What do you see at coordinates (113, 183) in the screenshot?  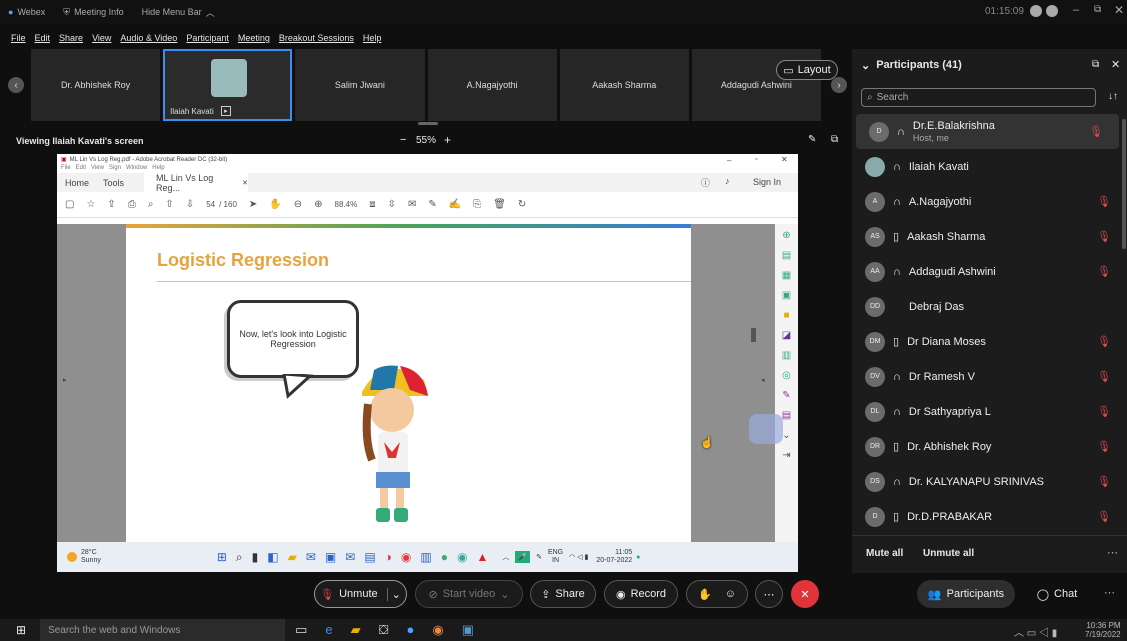 I see `tab-tools: Tools` at bounding box center [113, 183].